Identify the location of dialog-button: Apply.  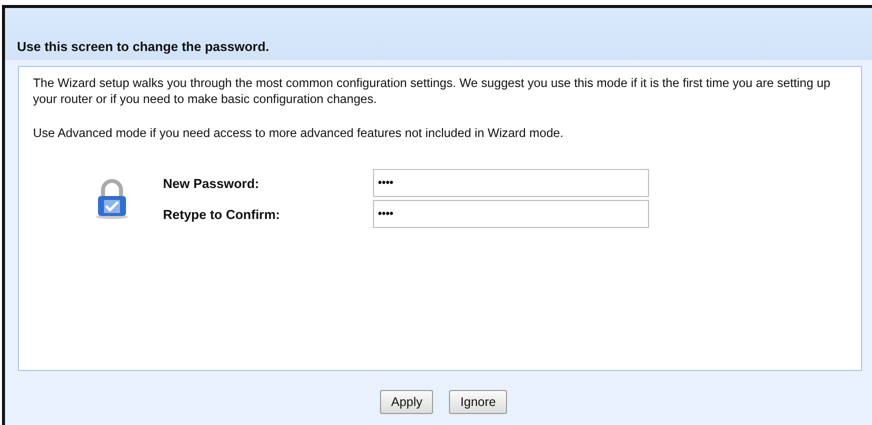
(407, 402).